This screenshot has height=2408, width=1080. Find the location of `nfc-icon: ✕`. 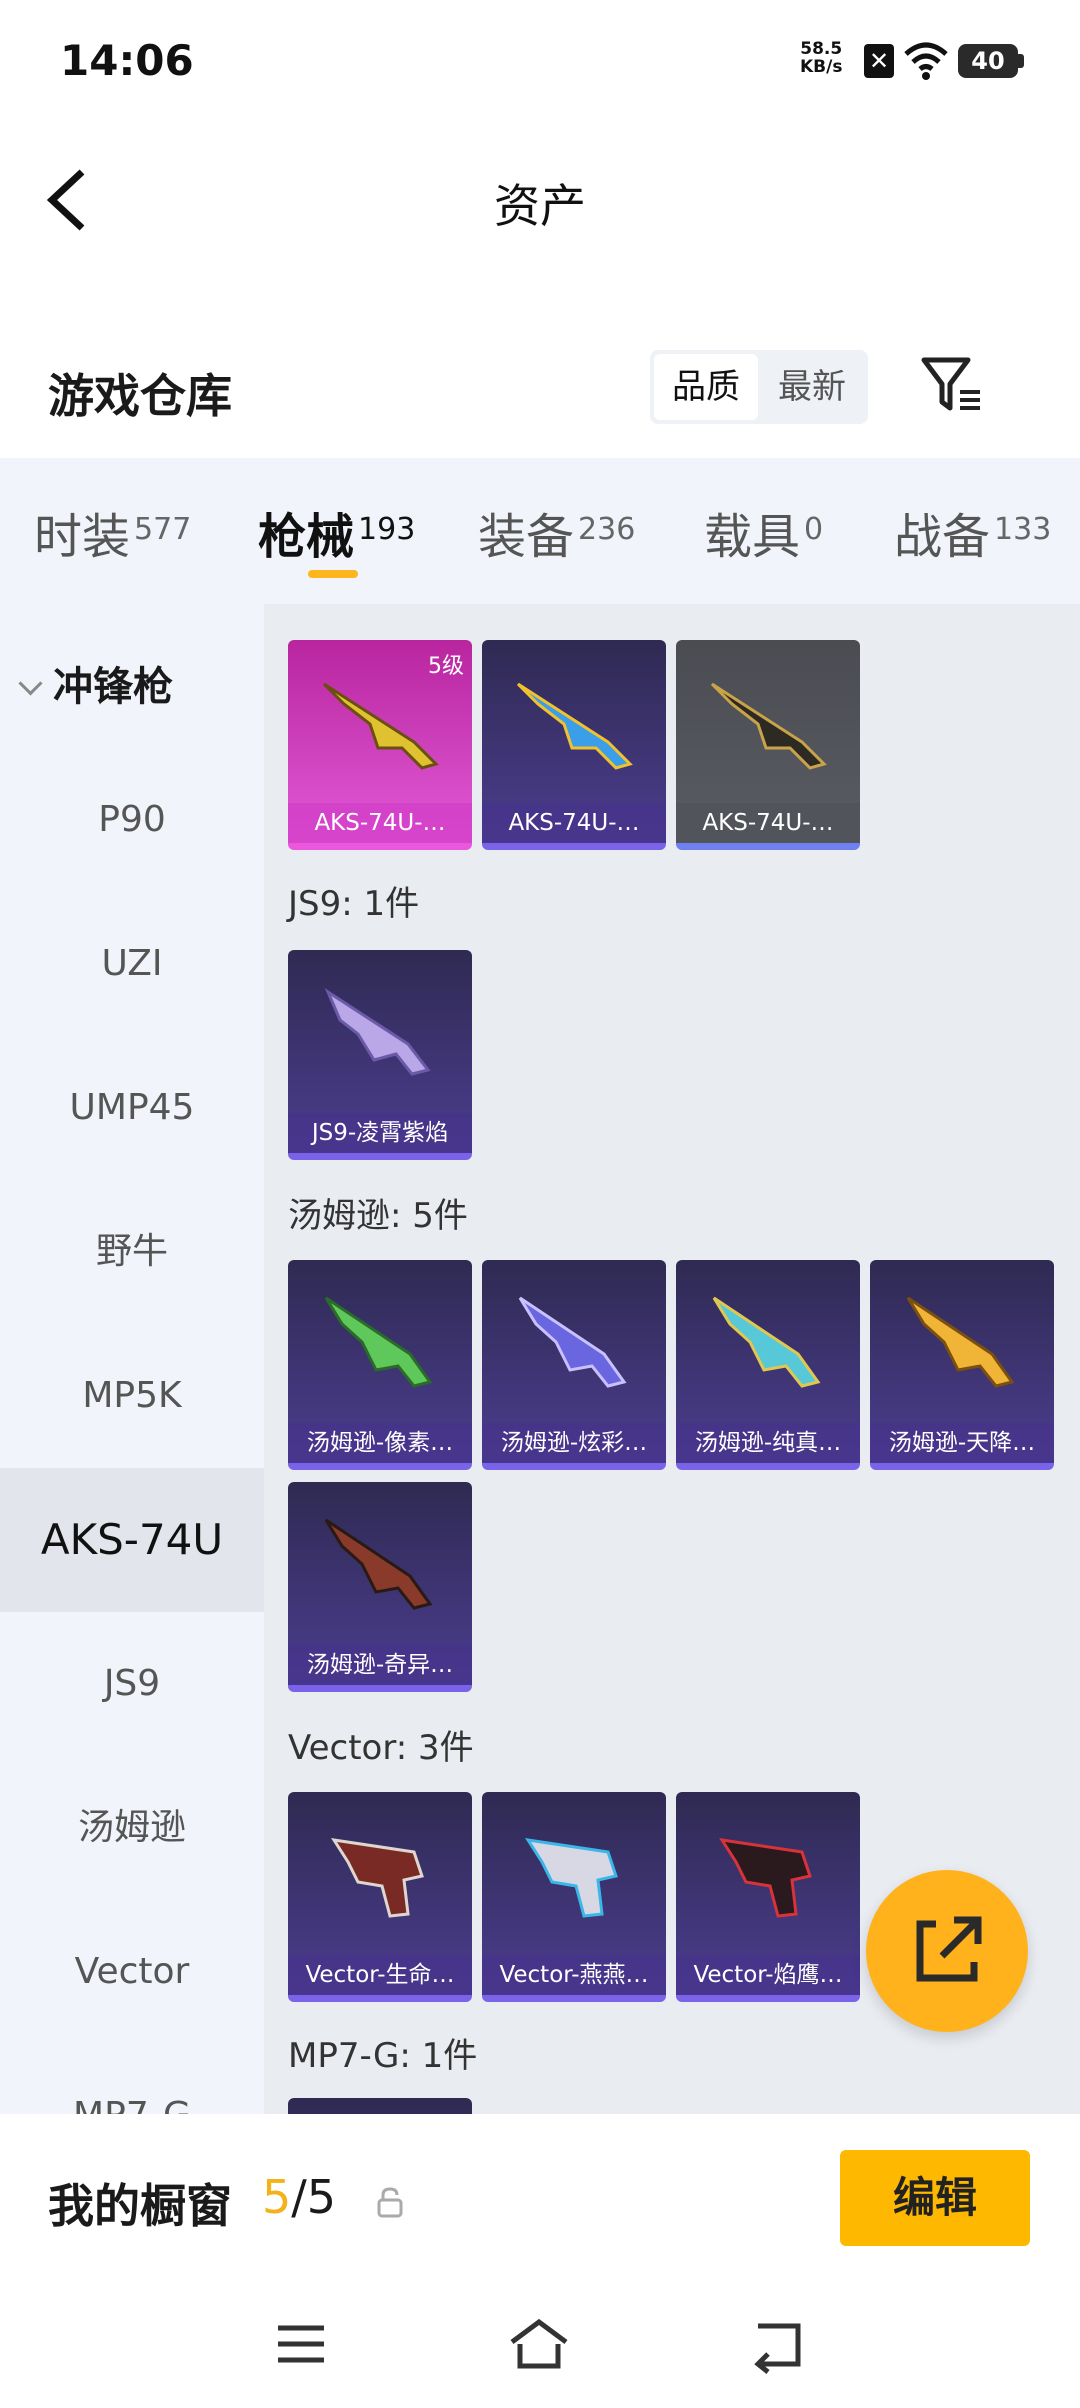

nfc-icon: ✕ is located at coordinates (879, 61).